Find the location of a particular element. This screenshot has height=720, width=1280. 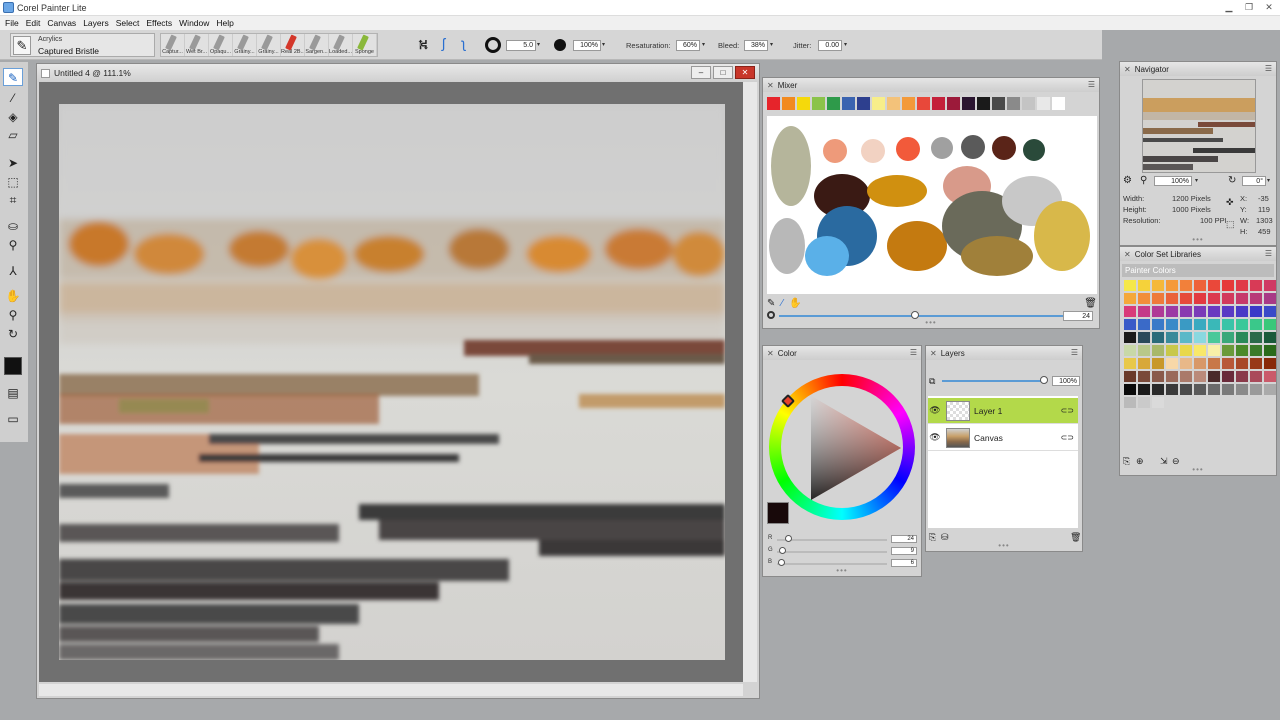

resaturation-dropdown-icon: ▾ is located at coordinates (703, 44).